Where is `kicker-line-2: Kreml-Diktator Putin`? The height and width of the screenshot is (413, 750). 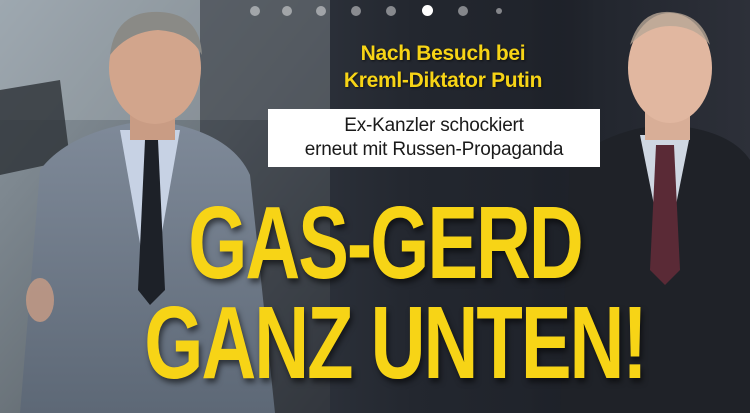 kicker-line-2: Kreml-Diktator Putin is located at coordinates (443, 80).